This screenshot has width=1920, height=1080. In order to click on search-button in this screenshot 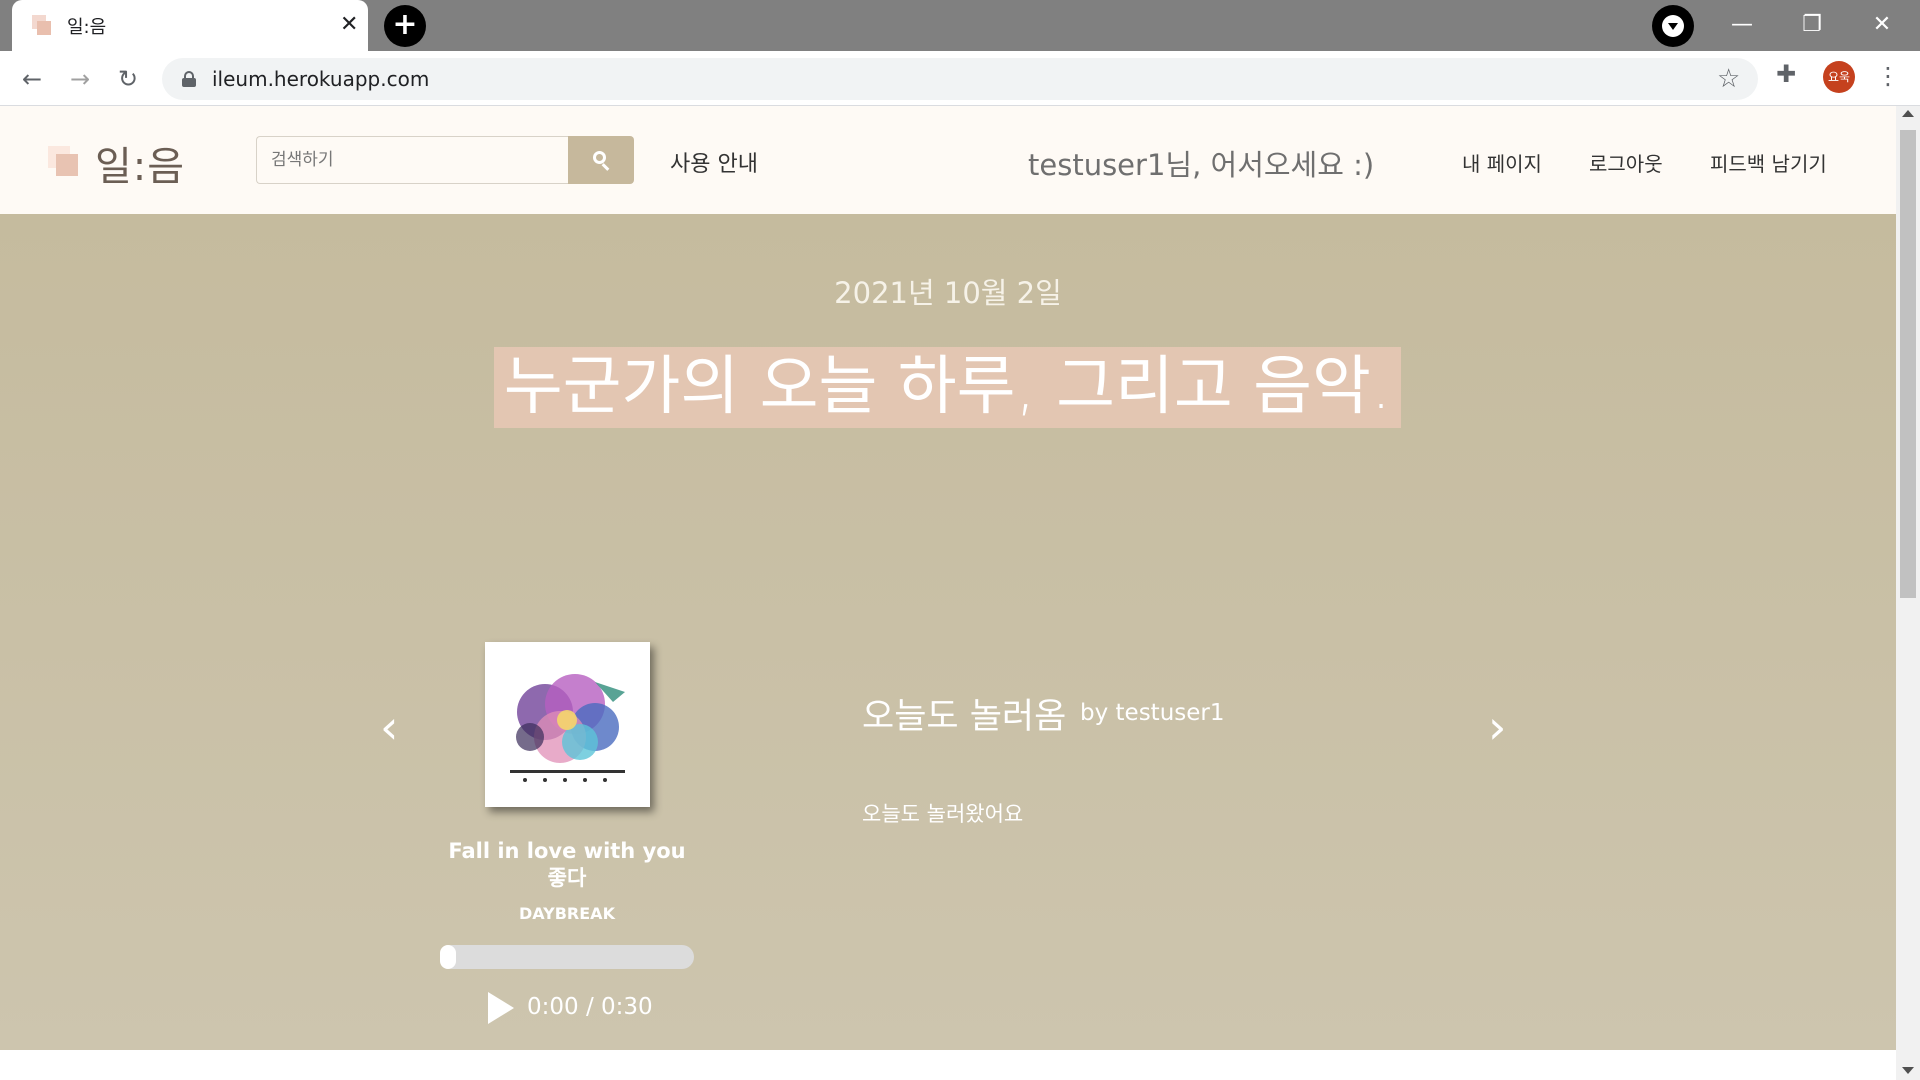, I will do `click(601, 160)`.